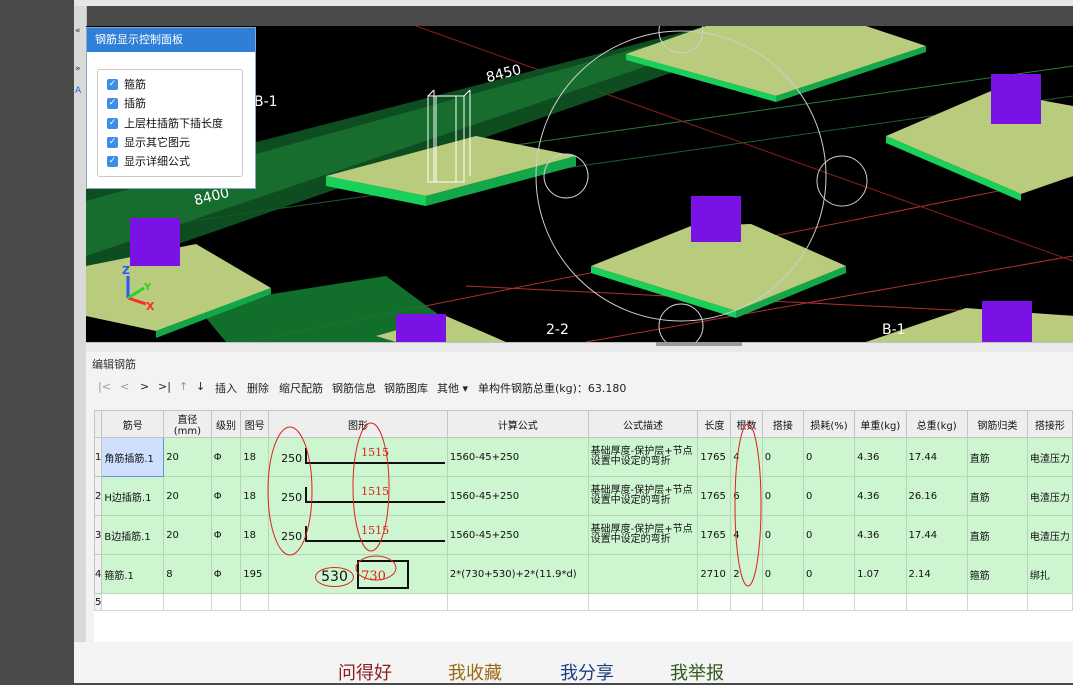 Image resolution: width=1073 pixels, height=685 pixels. I want to click on option-dowel: ✓ 插筋, so click(126, 104).